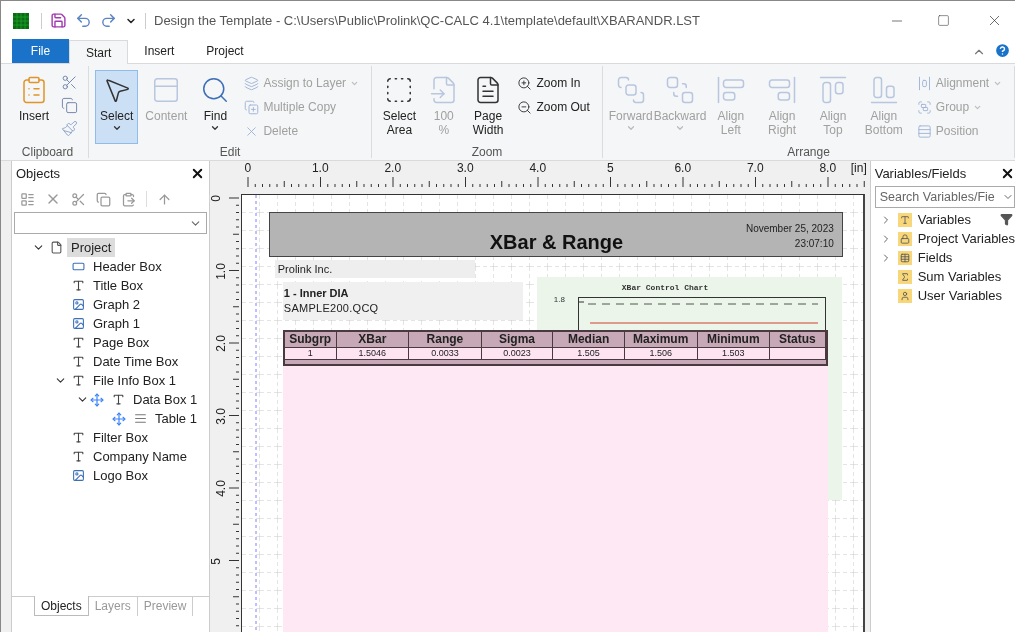 The image size is (1015, 632). Describe the element at coordinates (40, 51) in the screenshot. I see `file-menu-tab: File` at that location.